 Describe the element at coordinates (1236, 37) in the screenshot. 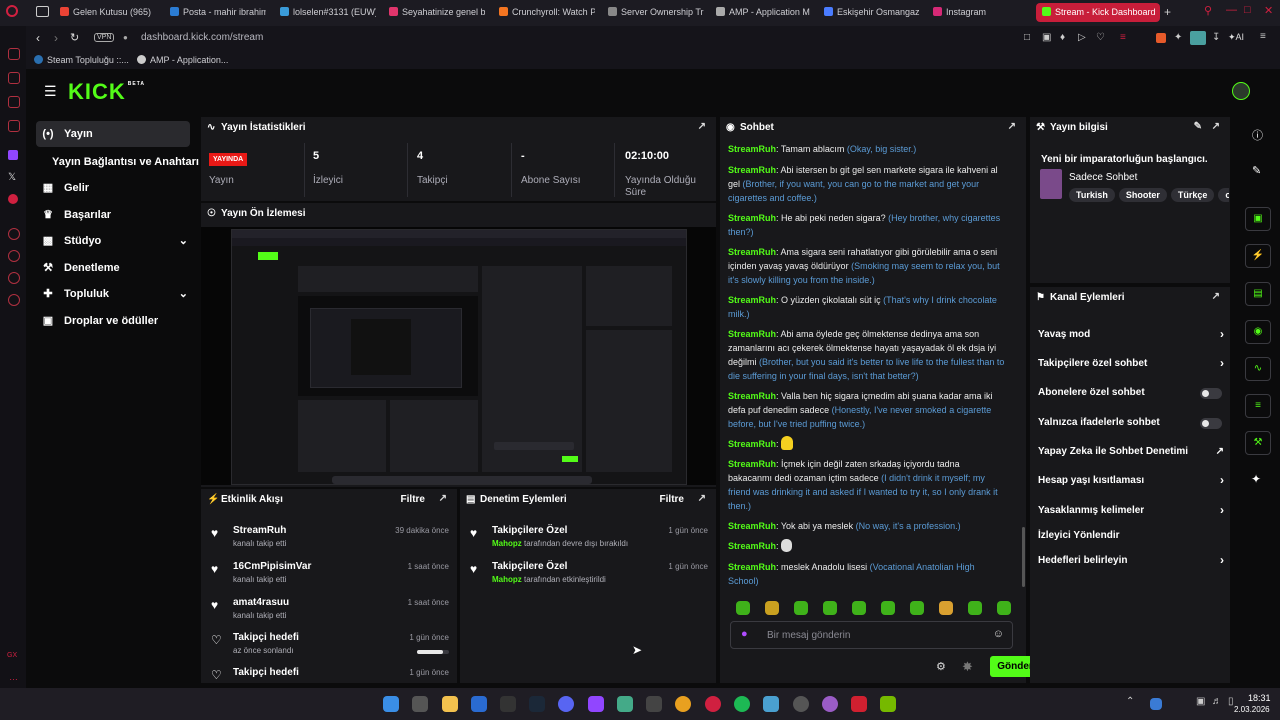

I see `ai-button: ✦AI` at that location.